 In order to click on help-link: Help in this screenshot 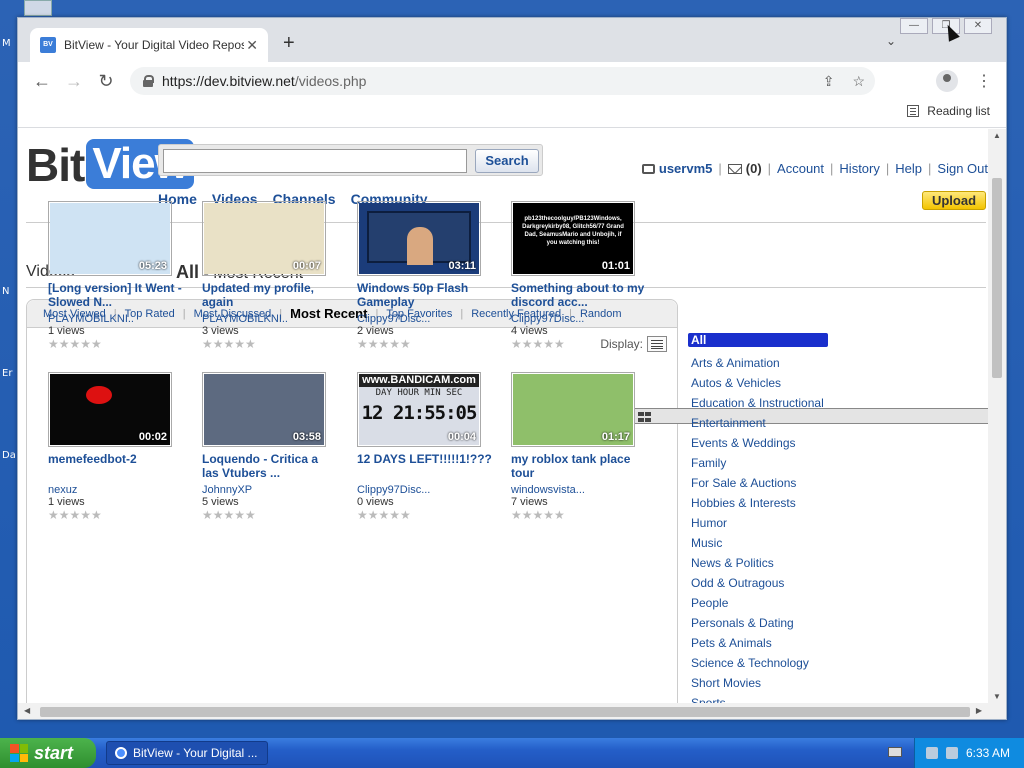, I will do `click(908, 168)`.